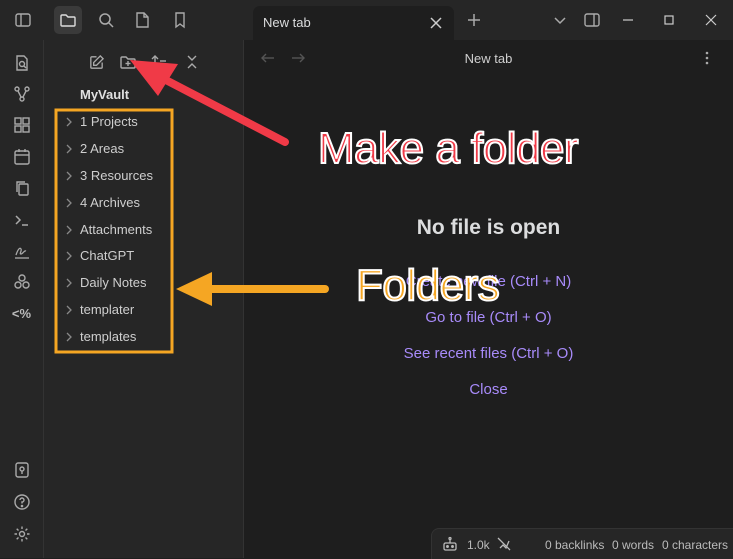  What do you see at coordinates (448, 148) in the screenshot?
I see `make-folder-annotation: Make a folder` at bounding box center [448, 148].